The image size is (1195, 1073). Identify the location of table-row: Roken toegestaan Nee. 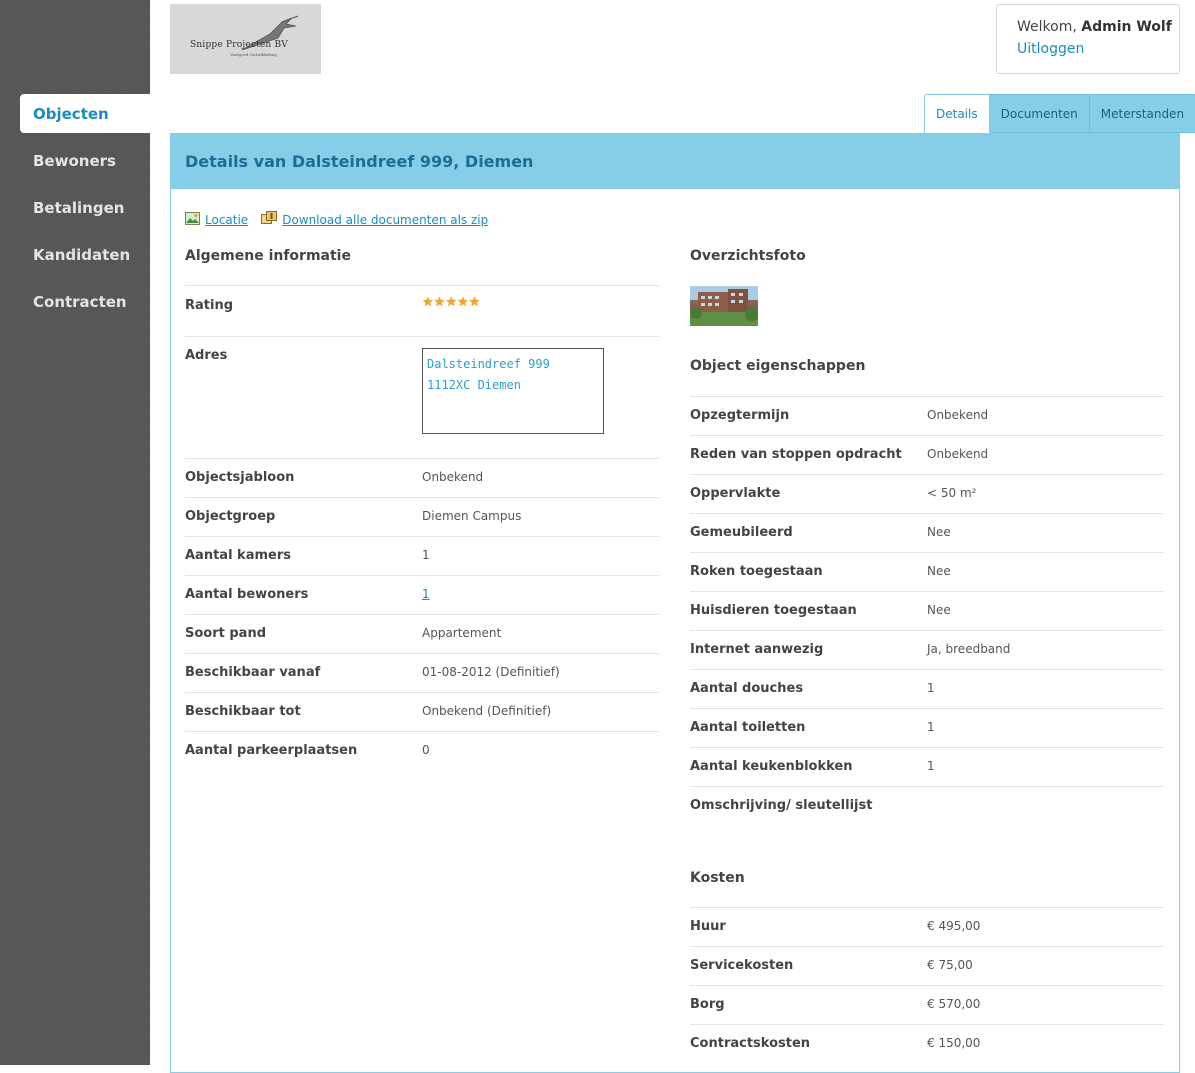
(927, 571).